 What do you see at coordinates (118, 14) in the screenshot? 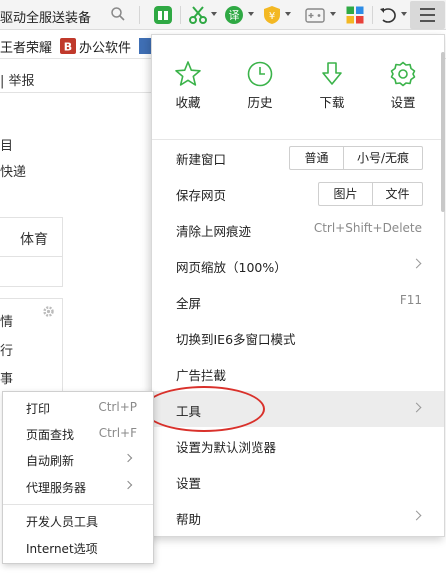
I see `search-icon` at bounding box center [118, 14].